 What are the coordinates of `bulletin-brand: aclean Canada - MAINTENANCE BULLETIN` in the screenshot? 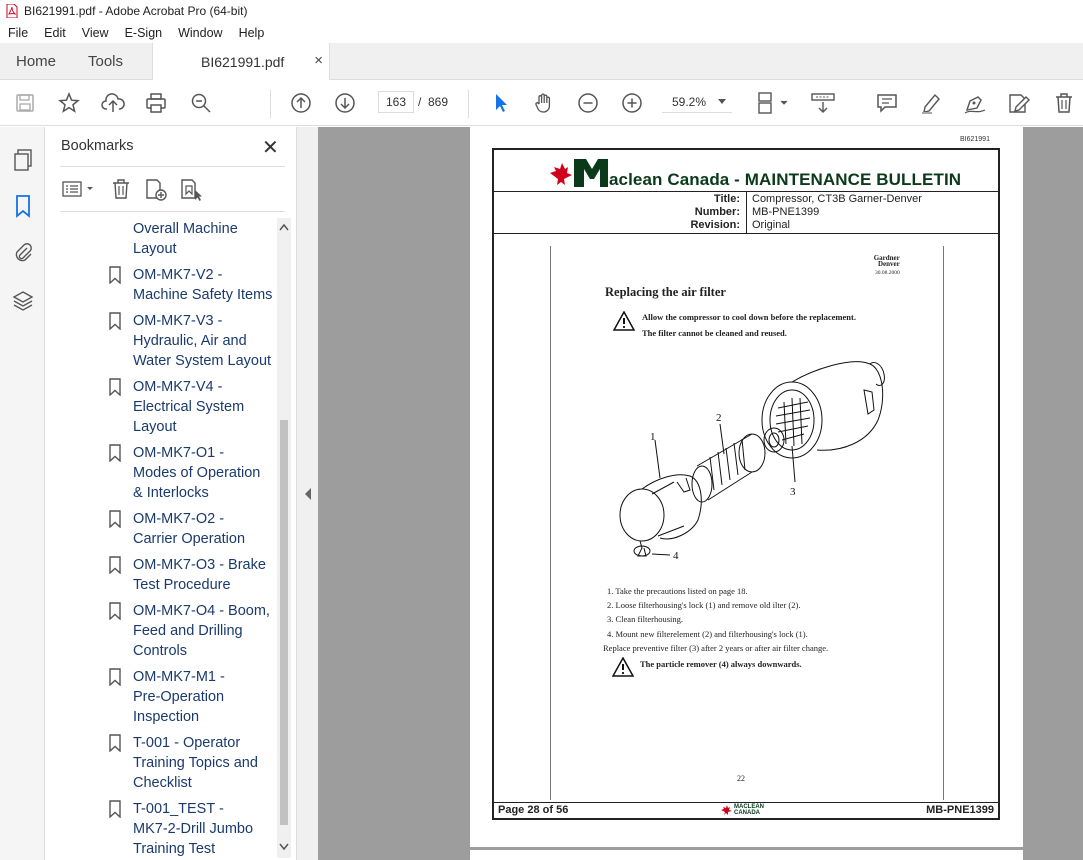 It's located at (785, 179).